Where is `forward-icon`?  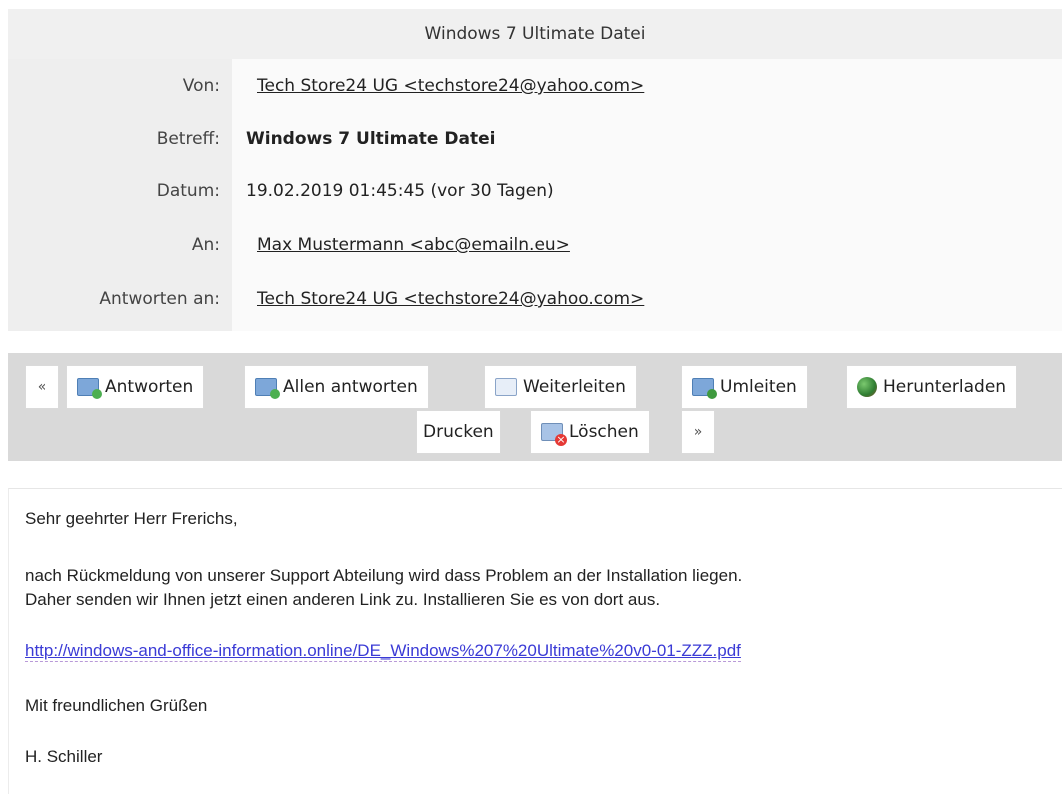 forward-icon is located at coordinates (506, 387).